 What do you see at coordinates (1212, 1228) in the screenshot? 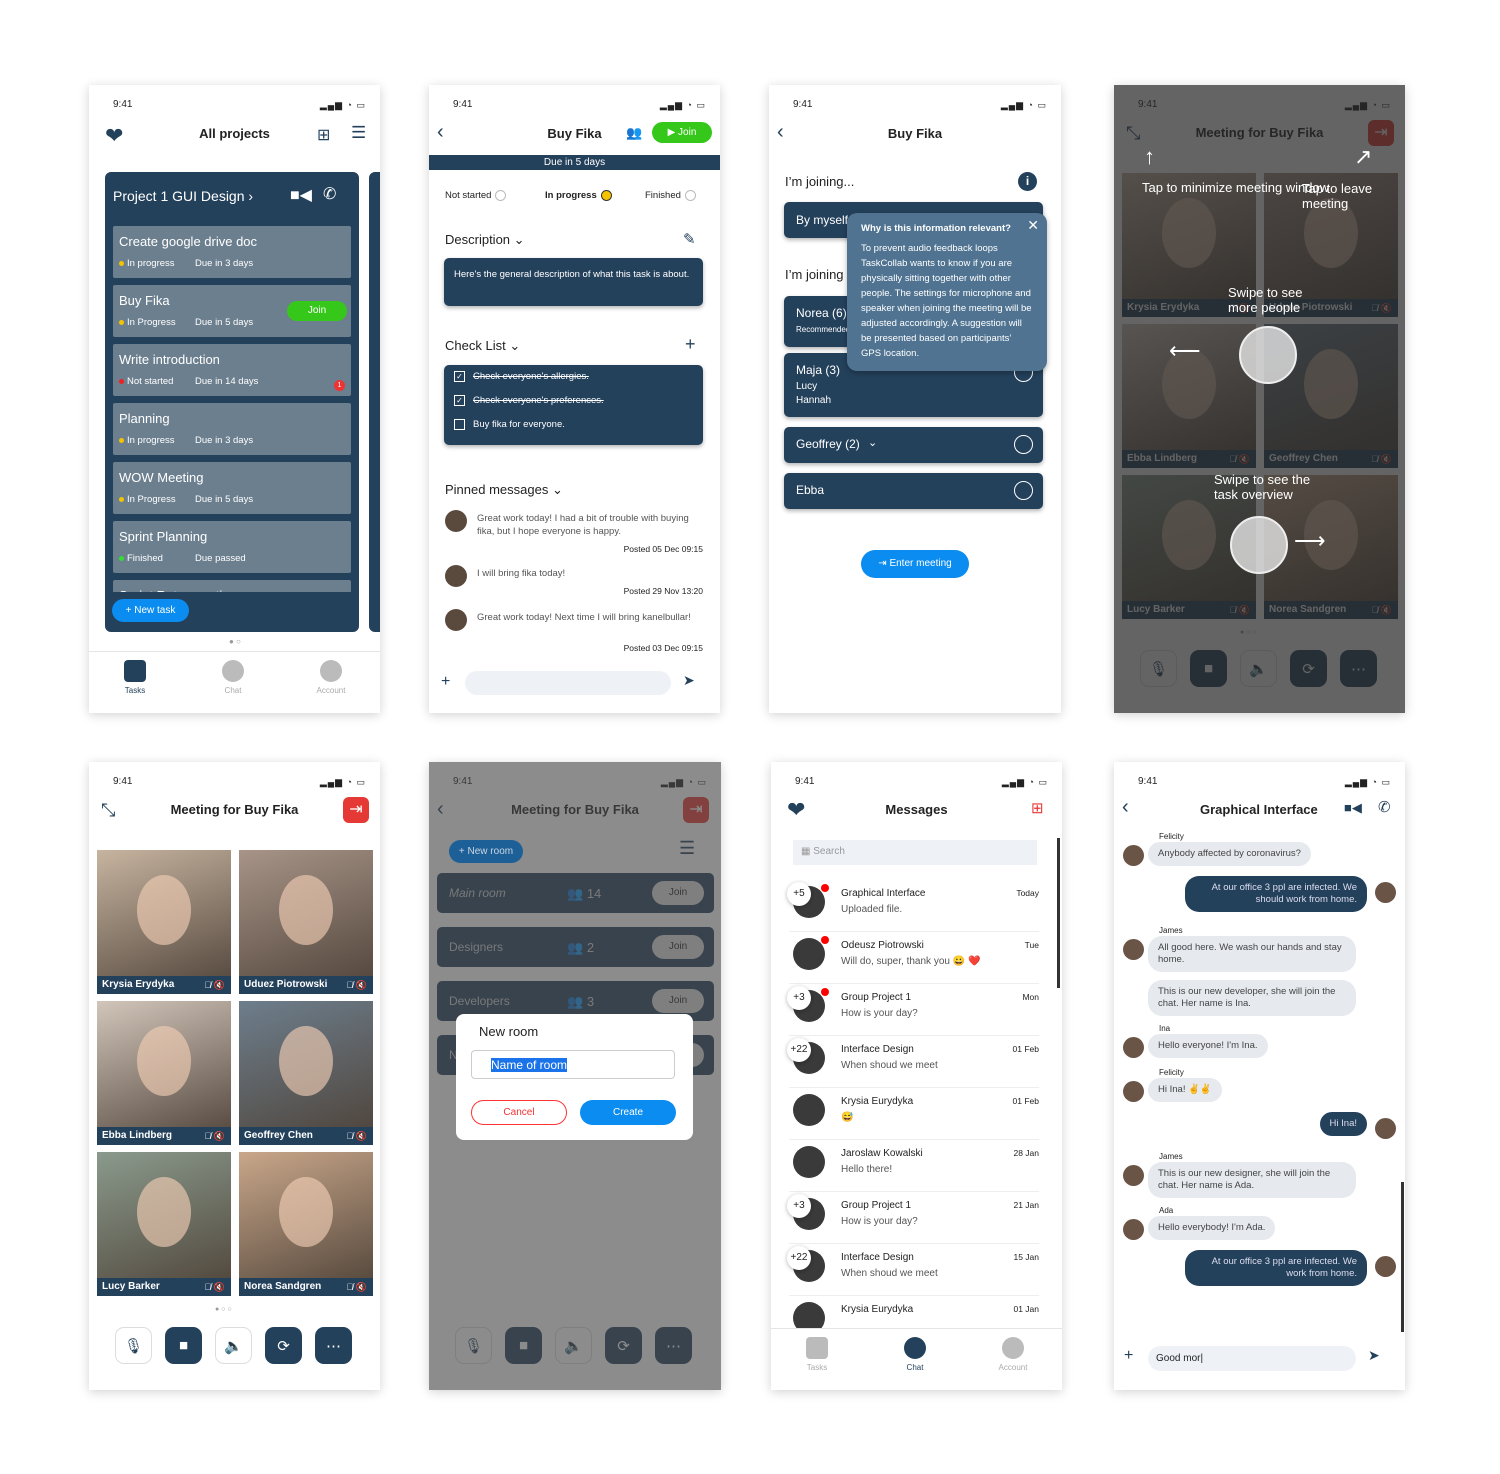
I see `message-bubble: Hello everybody! I'm Ada.` at bounding box center [1212, 1228].